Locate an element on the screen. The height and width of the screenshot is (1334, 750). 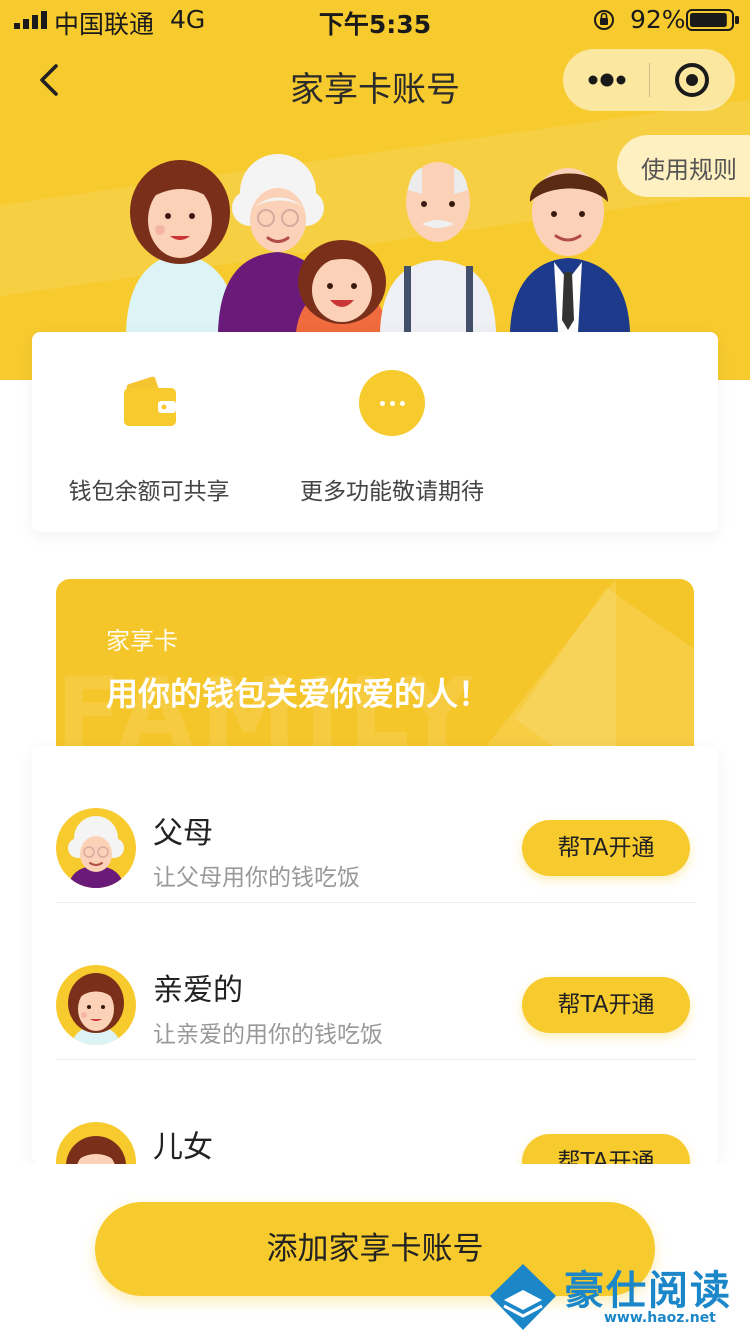
banner-subtitle: 家享卡 is located at coordinates (142, 641).